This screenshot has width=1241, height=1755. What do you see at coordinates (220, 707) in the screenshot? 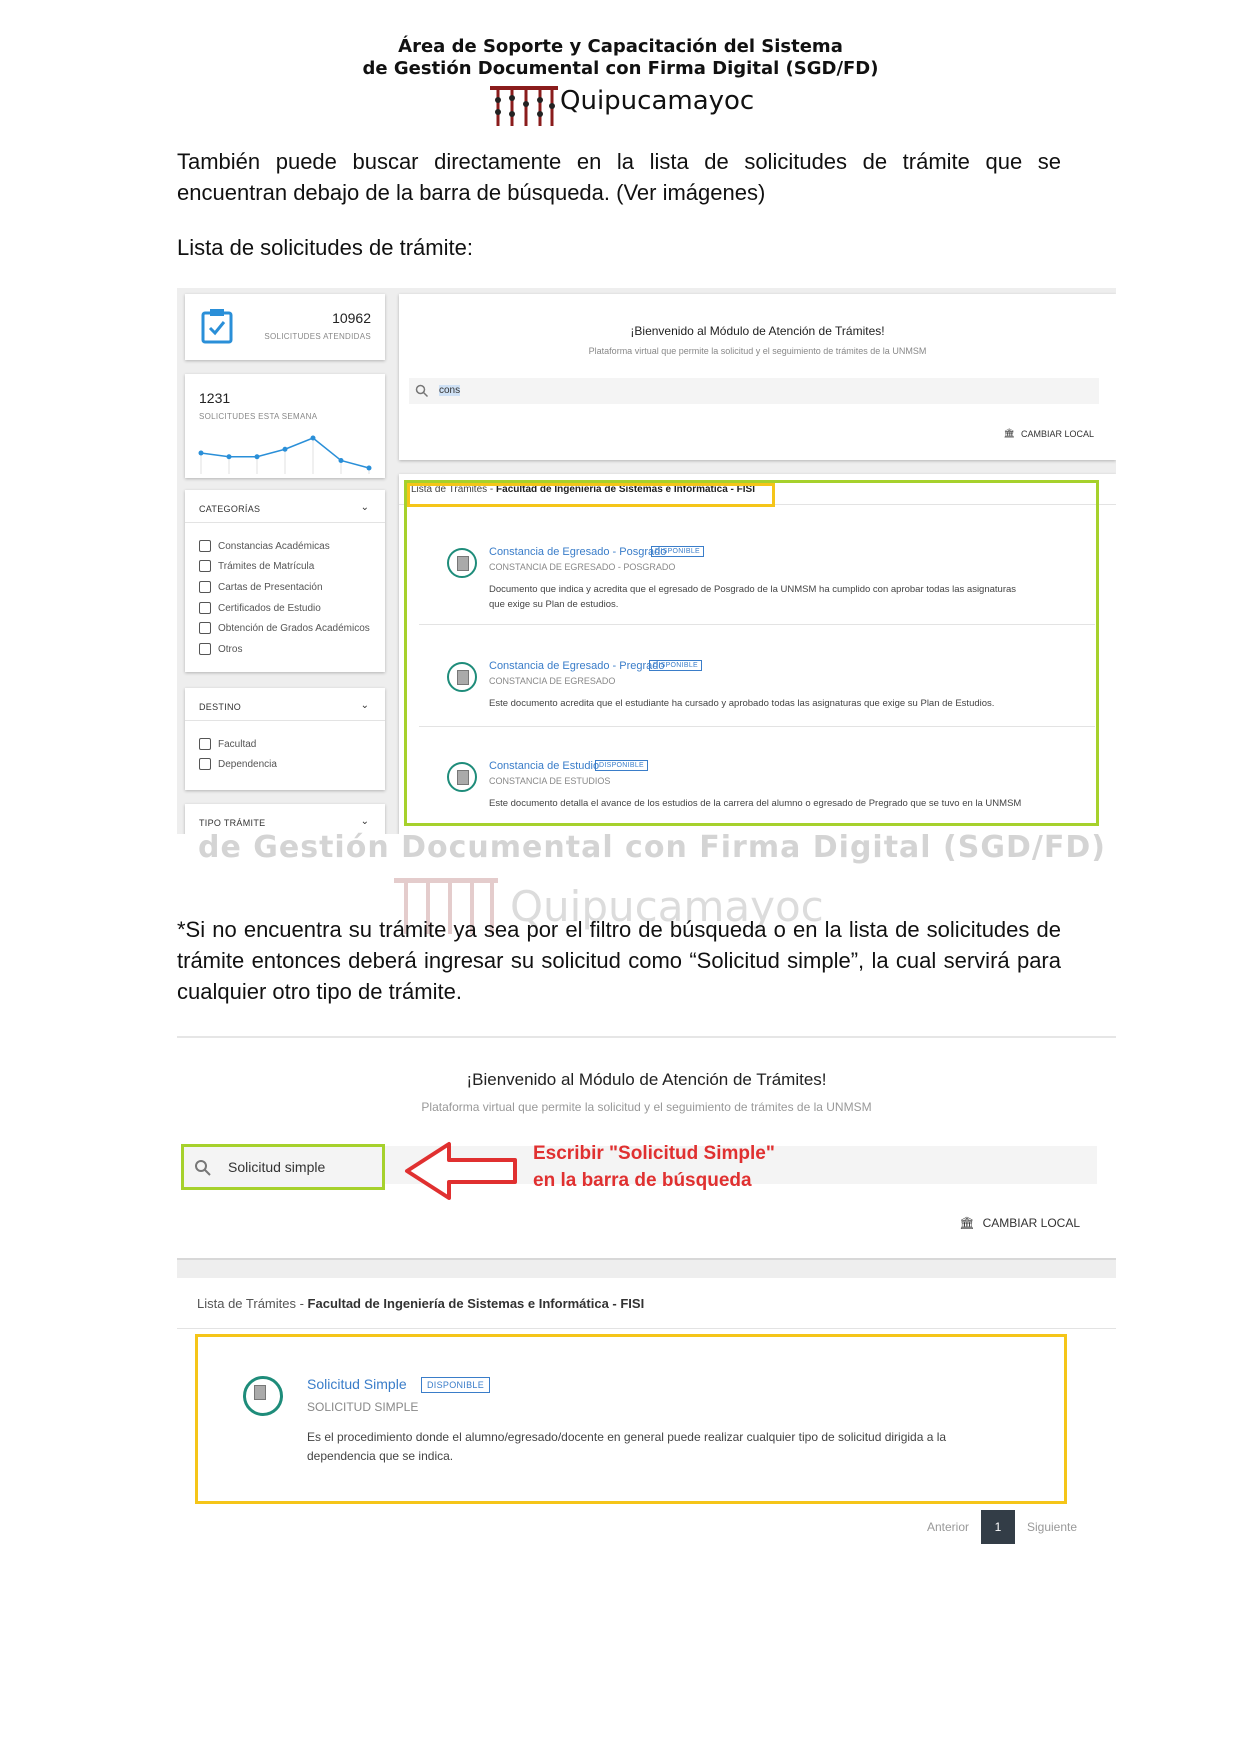
I see `destino-title: DESTINO` at bounding box center [220, 707].